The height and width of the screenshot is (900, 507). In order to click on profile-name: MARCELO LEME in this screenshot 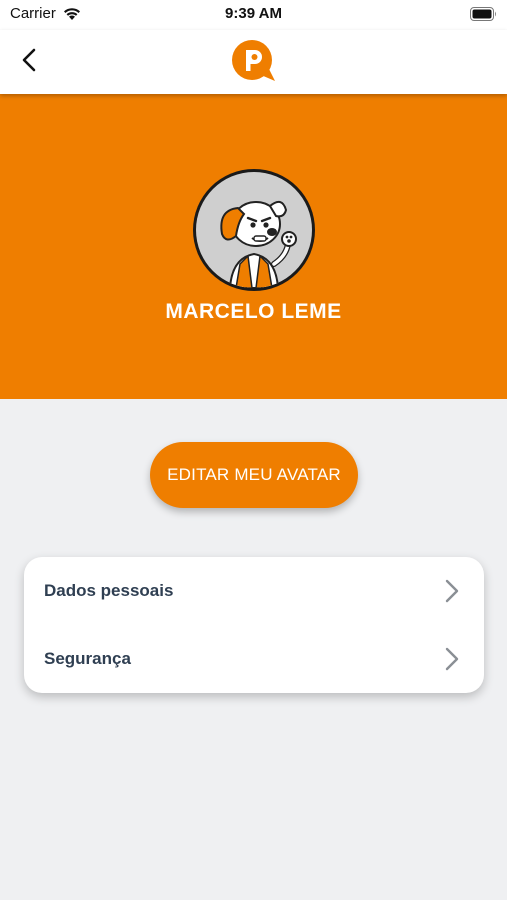, I will do `click(253, 311)`.